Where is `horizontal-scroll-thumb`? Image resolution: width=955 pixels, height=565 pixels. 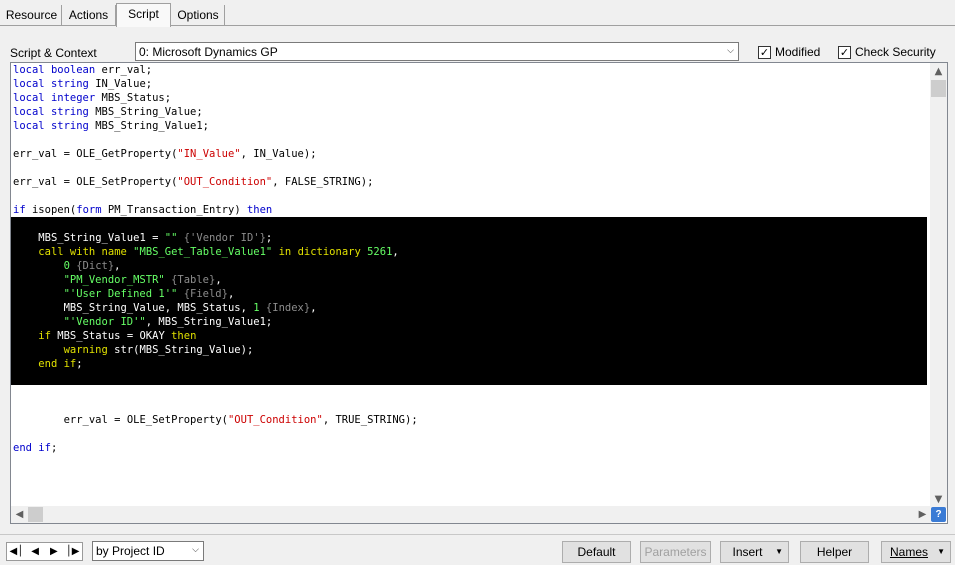 horizontal-scroll-thumb is located at coordinates (35, 514).